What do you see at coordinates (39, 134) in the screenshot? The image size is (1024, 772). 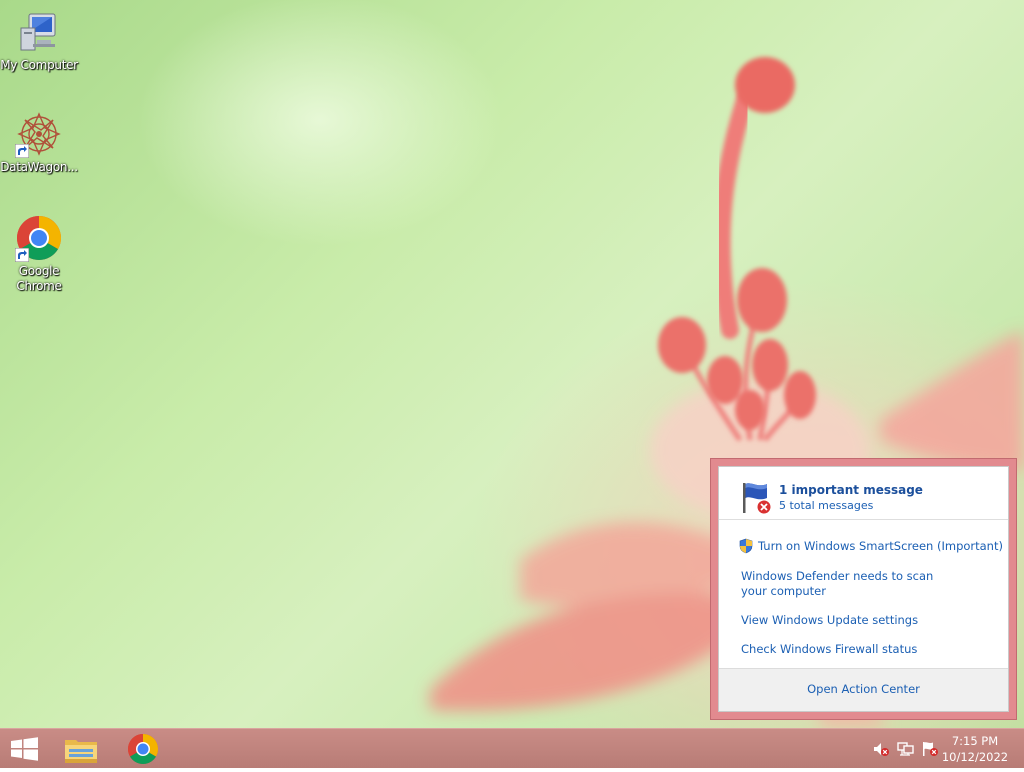 I see `datawagon-icon` at bounding box center [39, 134].